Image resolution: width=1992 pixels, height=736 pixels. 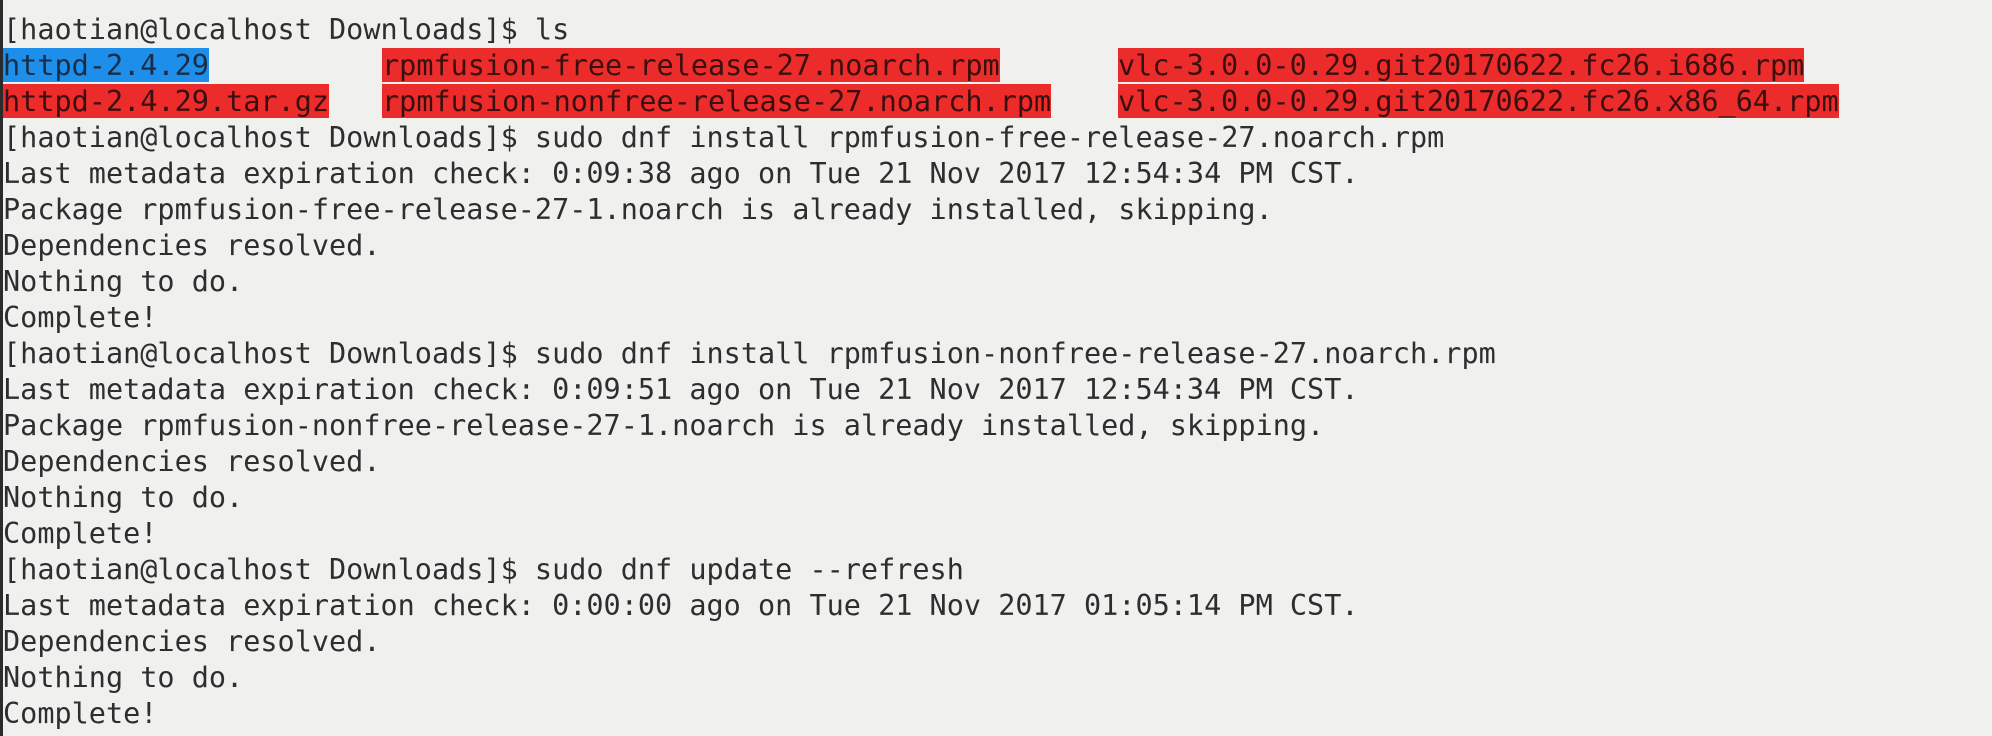 What do you see at coordinates (1461, 65) in the screenshot?
I see `ls-entry-archive: vlc-3.0.0-0.29.git20170622.fc26.i686.rpm` at bounding box center [1461, 65].